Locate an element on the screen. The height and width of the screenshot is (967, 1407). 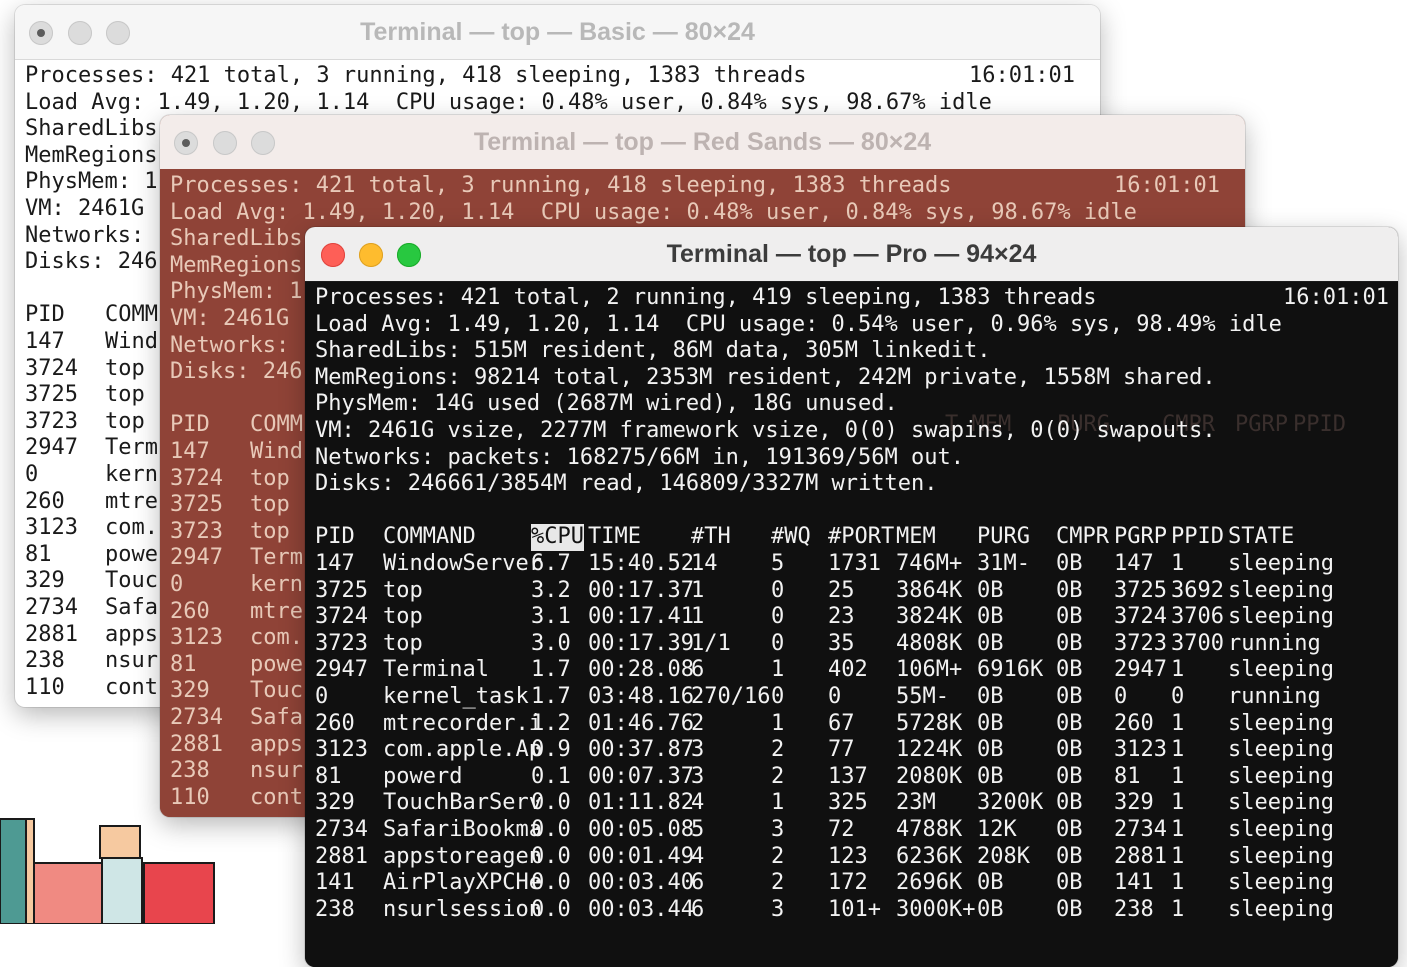
cell-mem: 4808K is located at coordinates (929, 643).